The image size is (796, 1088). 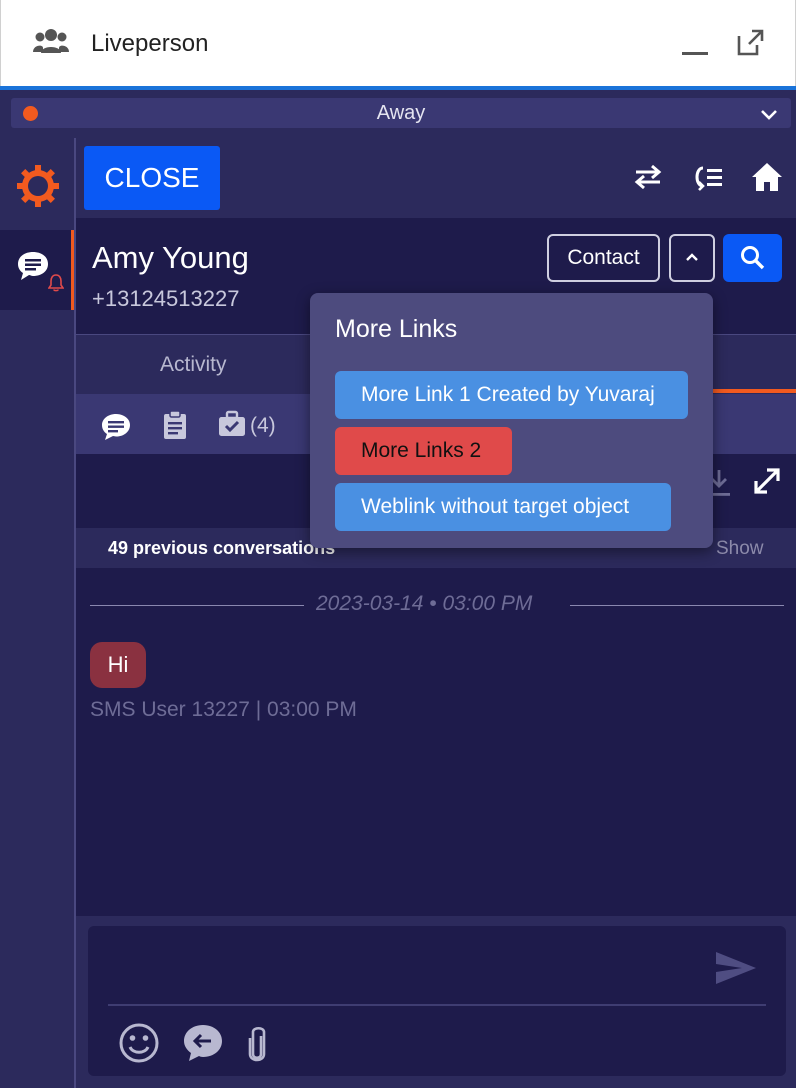 What do you see at coordinates (51, 41) in the screenshot?
I see `users-icon` at bounding box center [51, 41].